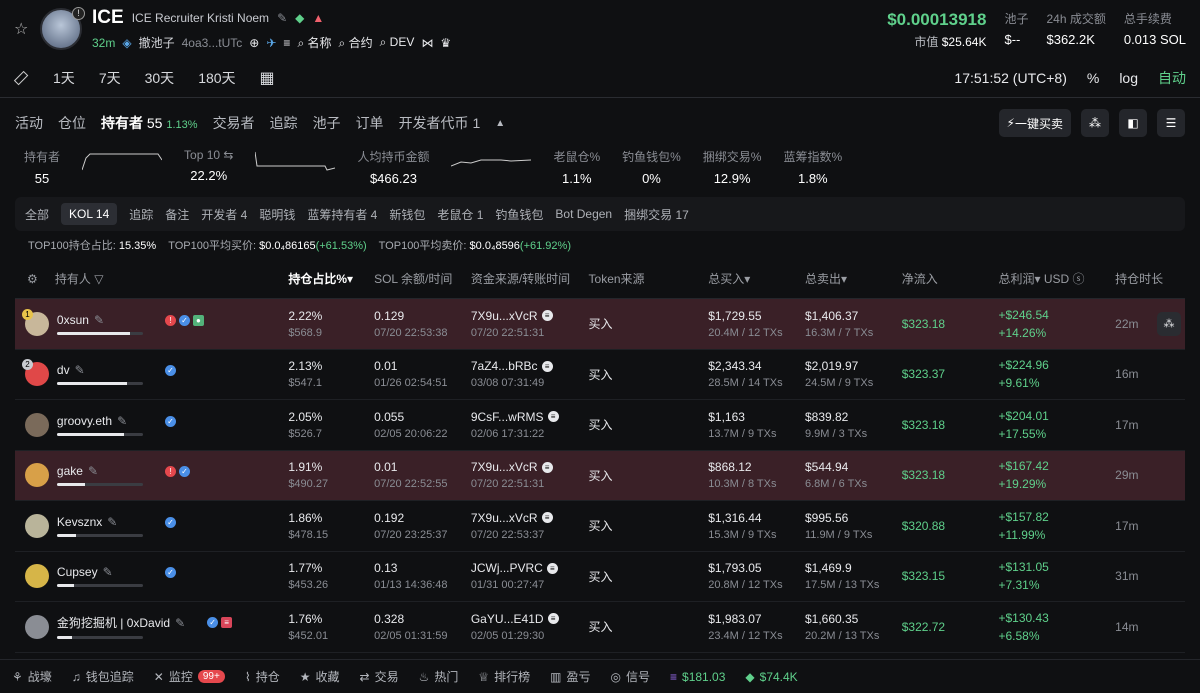 The image size is (1200, 693). What do you see at coordinates (370, 123) in the screenshot?
I see `tab-orders: 订单` at bounding box center [370, 123].